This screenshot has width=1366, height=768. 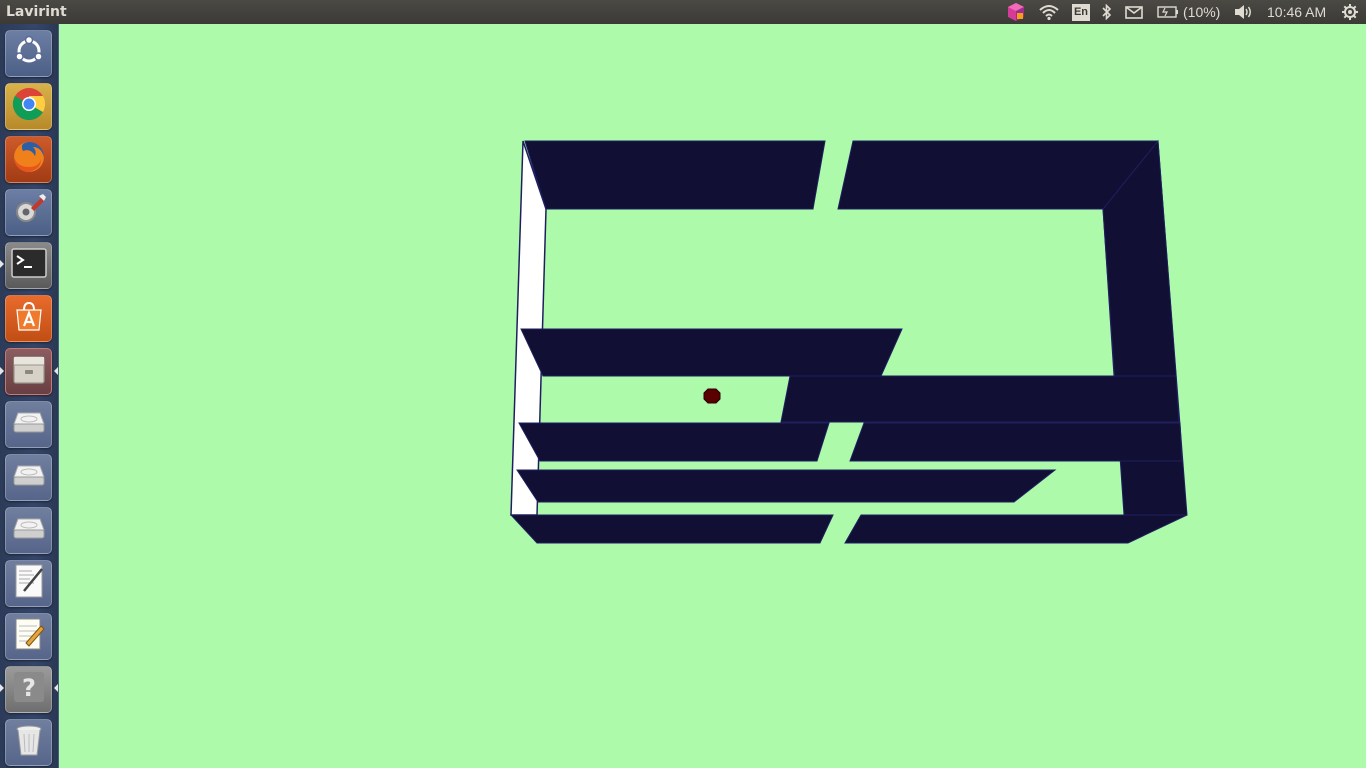 I want to click on launcher-trash, so click(x=28, y=742).